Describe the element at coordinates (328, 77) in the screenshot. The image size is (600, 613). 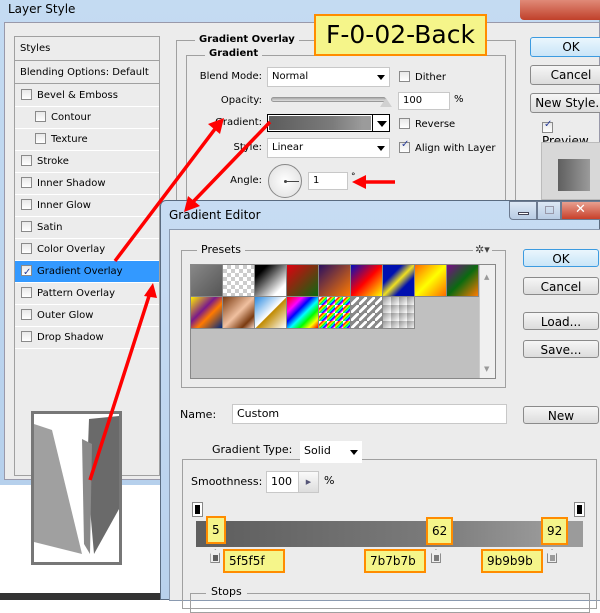
I see `blend-mode-select: Normal` at that location.